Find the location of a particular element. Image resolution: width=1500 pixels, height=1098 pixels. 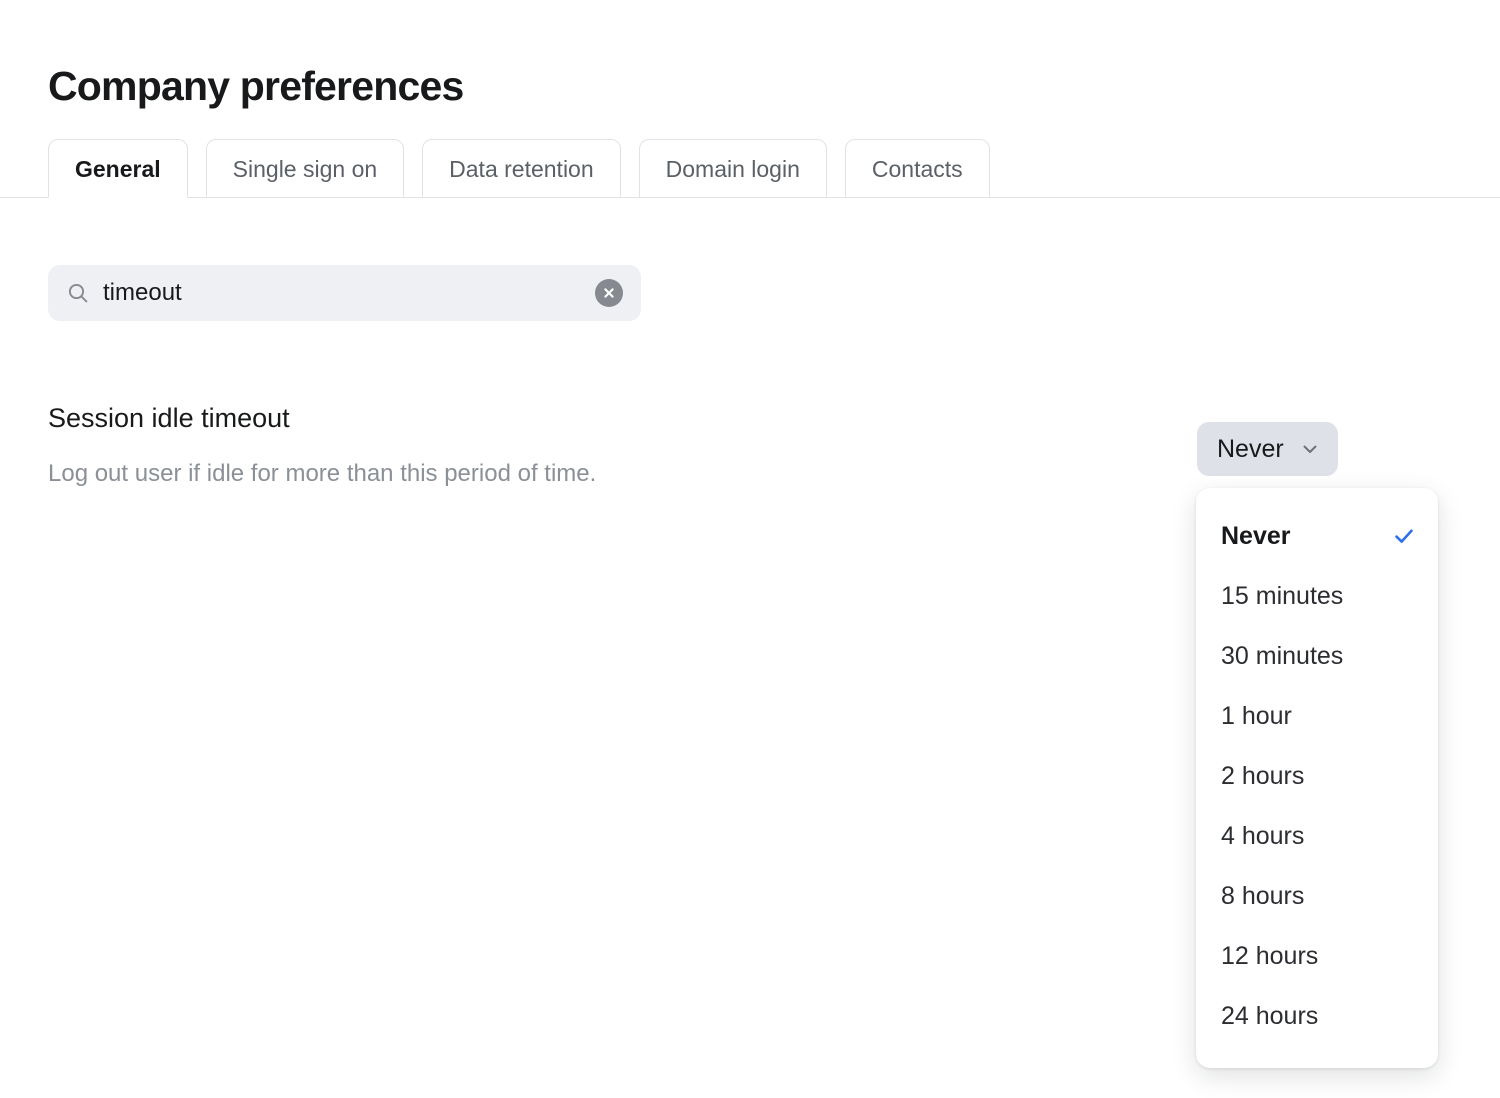

tab-domain-login: Domain login is located at coordinates (732, 168).